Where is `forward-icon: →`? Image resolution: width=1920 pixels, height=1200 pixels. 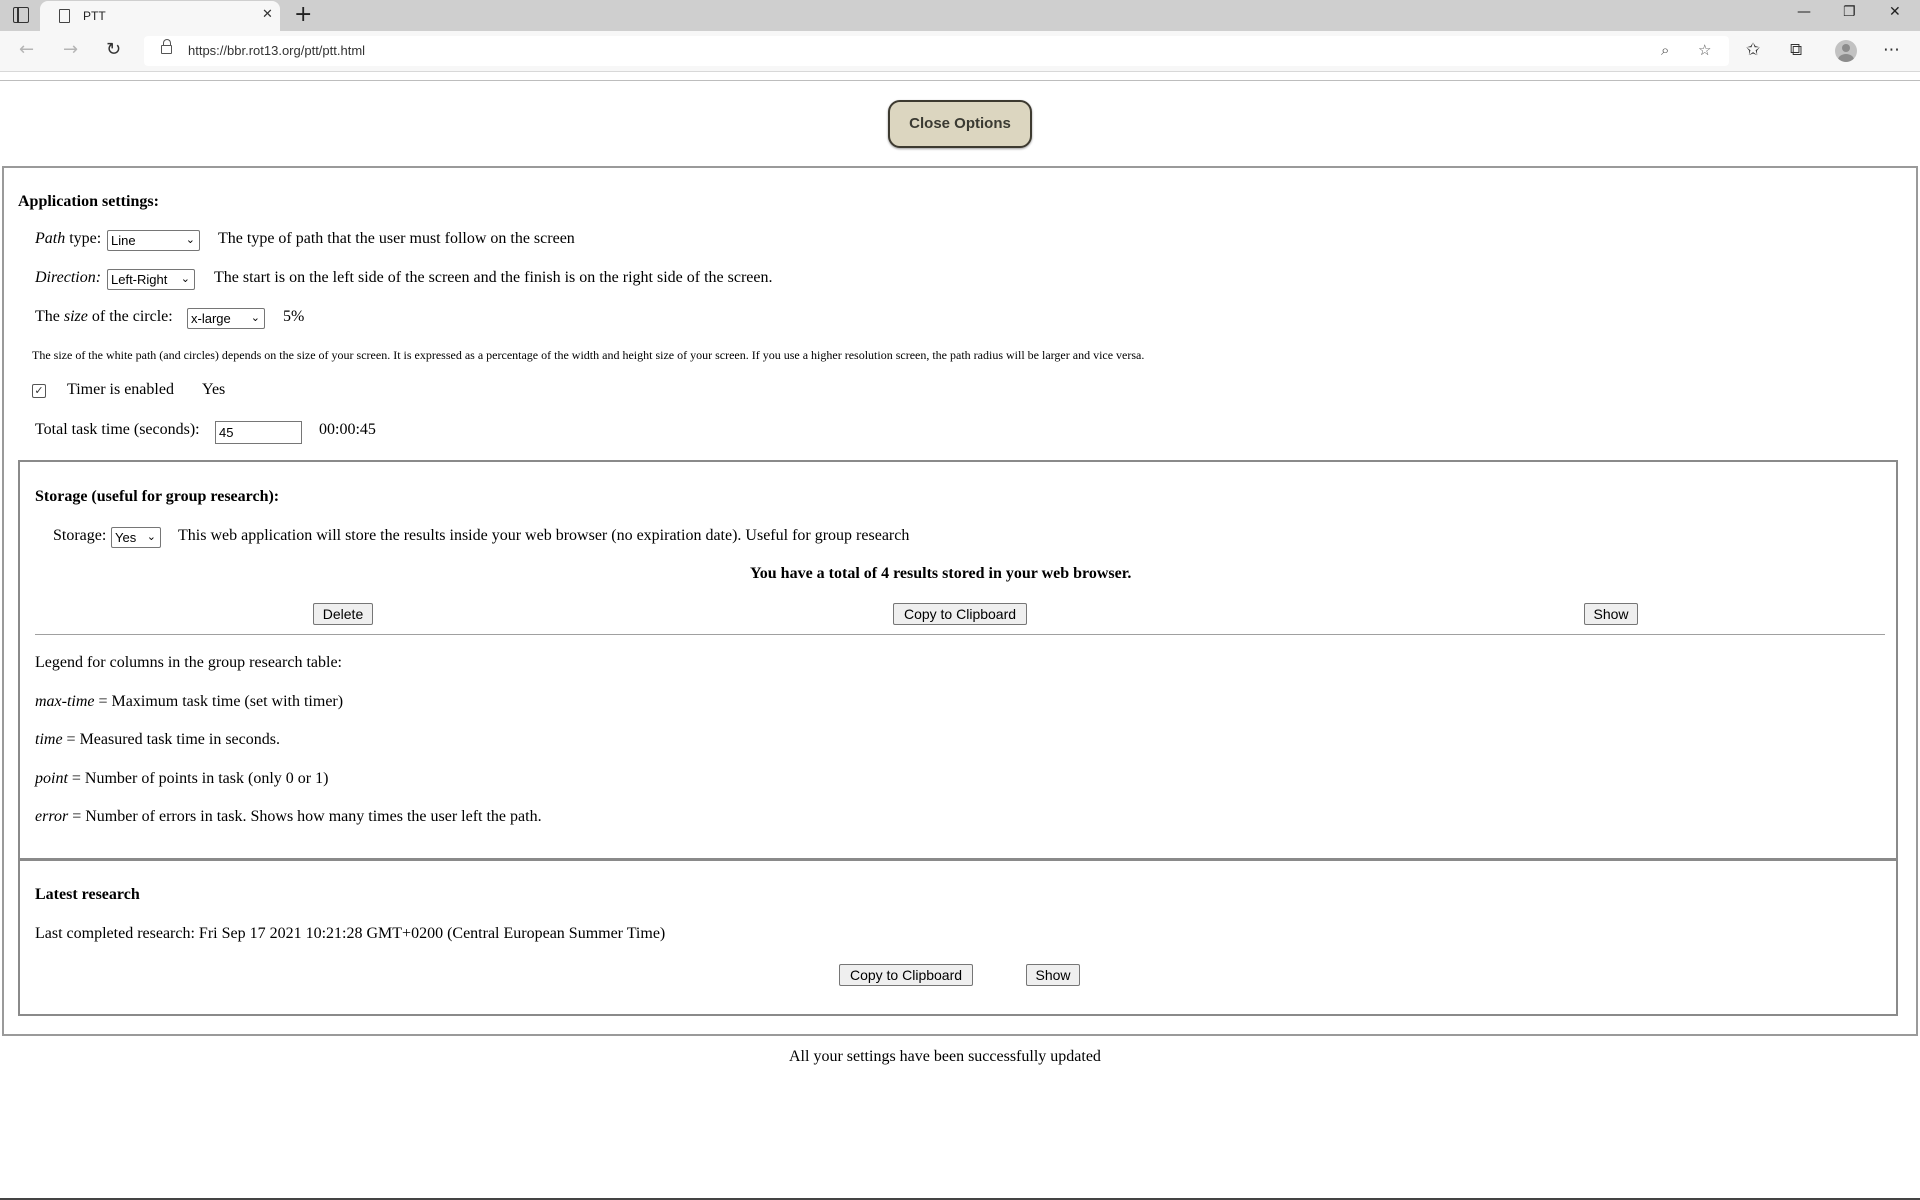
forward-icon: → is located at coordinates (70, 49).